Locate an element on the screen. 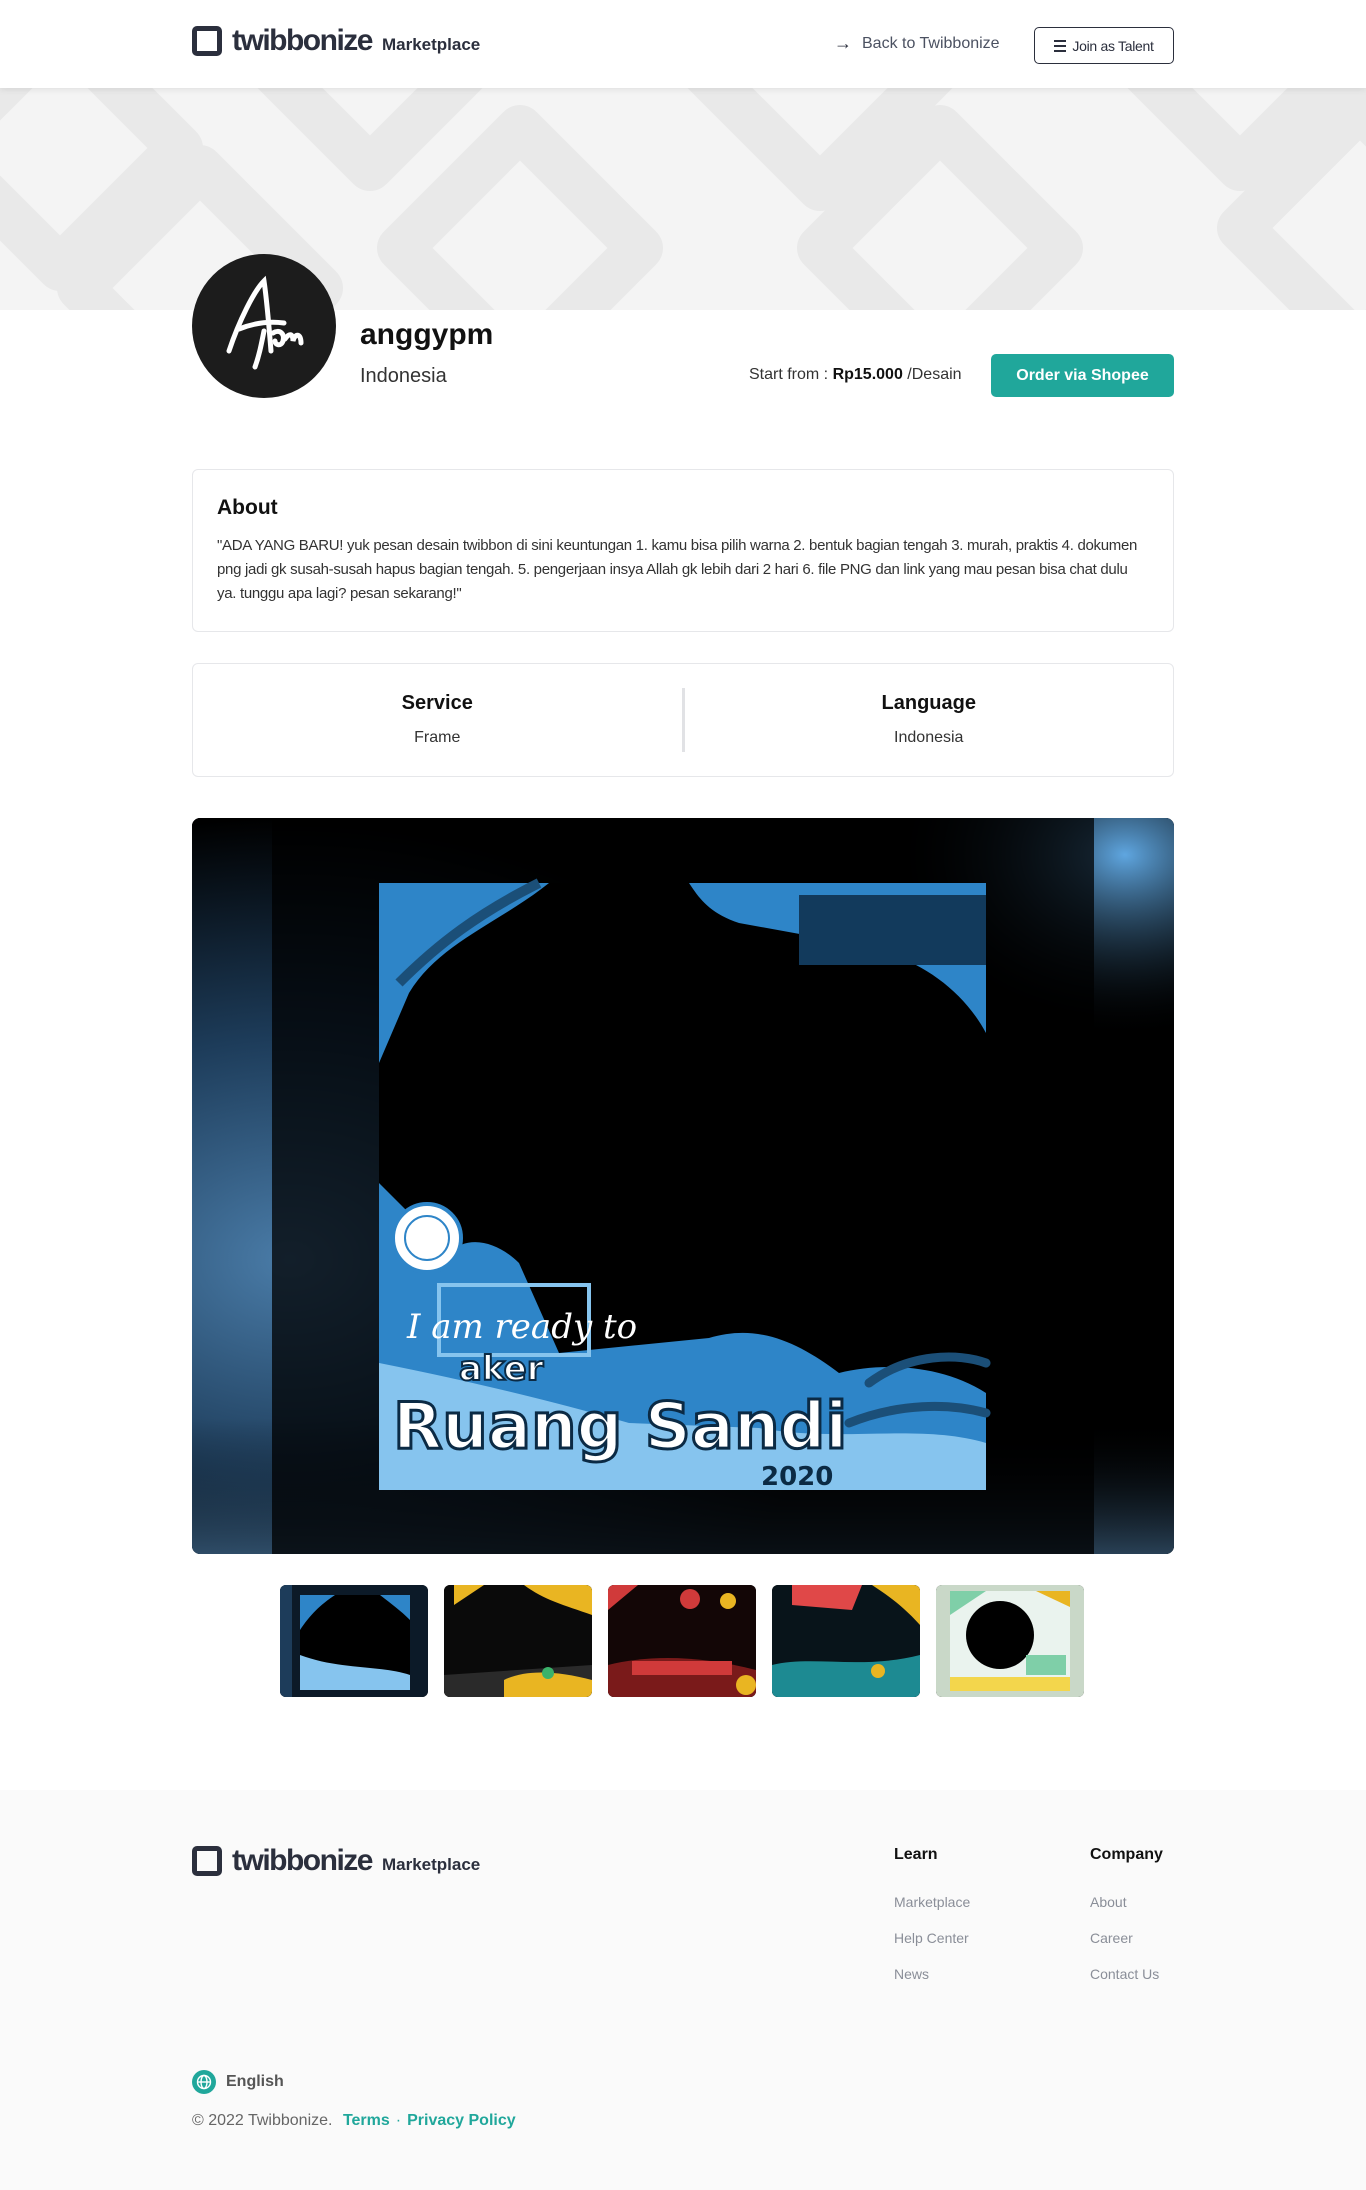 The height and width of the screenshot is (2190, 1366). join-label: Join as Talent is located at coordinates (1113, 45).